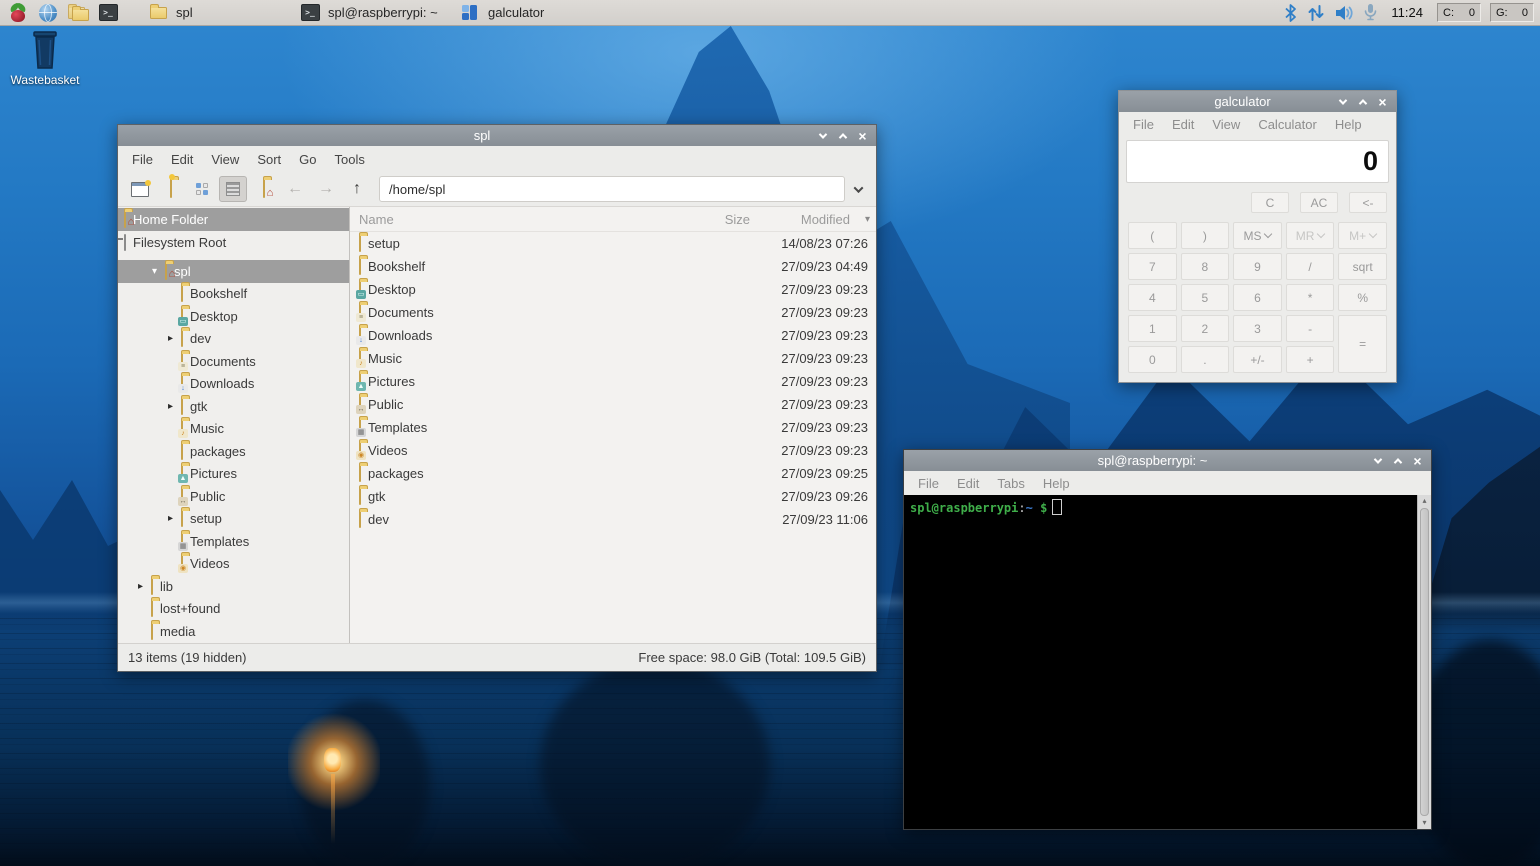 This screenshot has width=1540, height=866. Describe the element at coordinates (1183, 124) in the screenshot. I see `menu-item: Edit` at that location.